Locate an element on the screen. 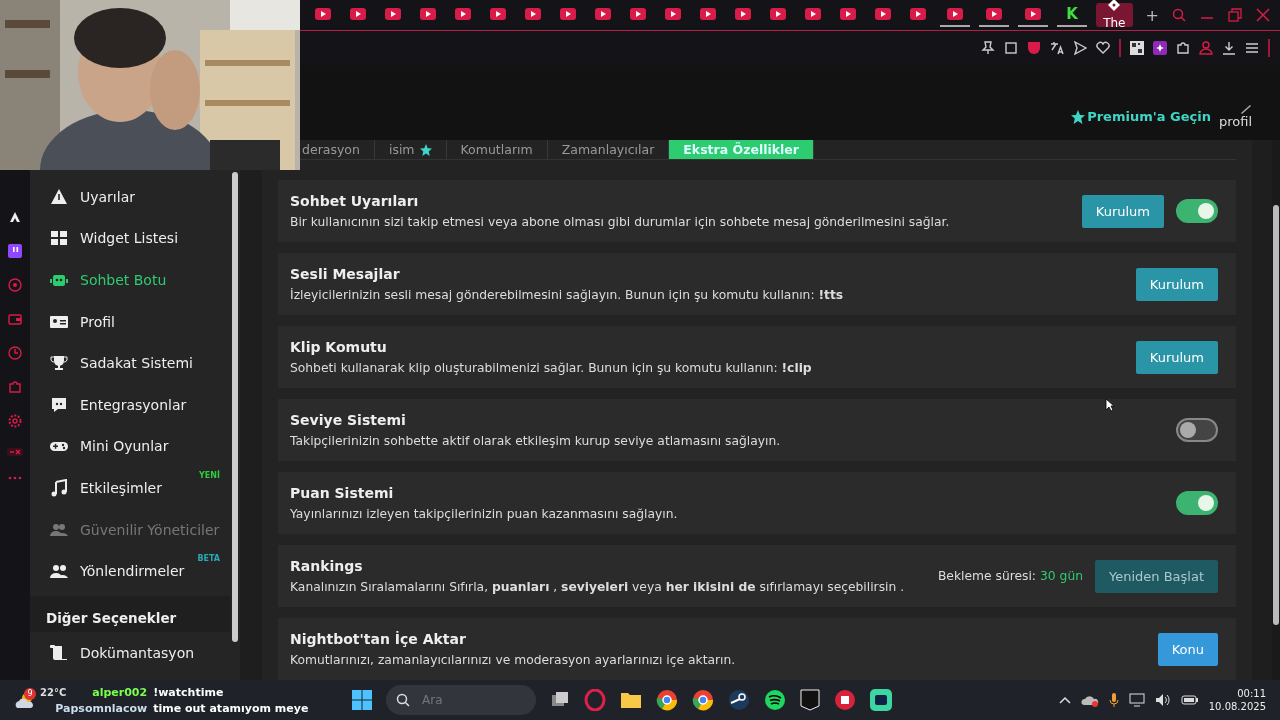  sidebar-item: Sadakat Sistemi is located at coordinates (130, 363).